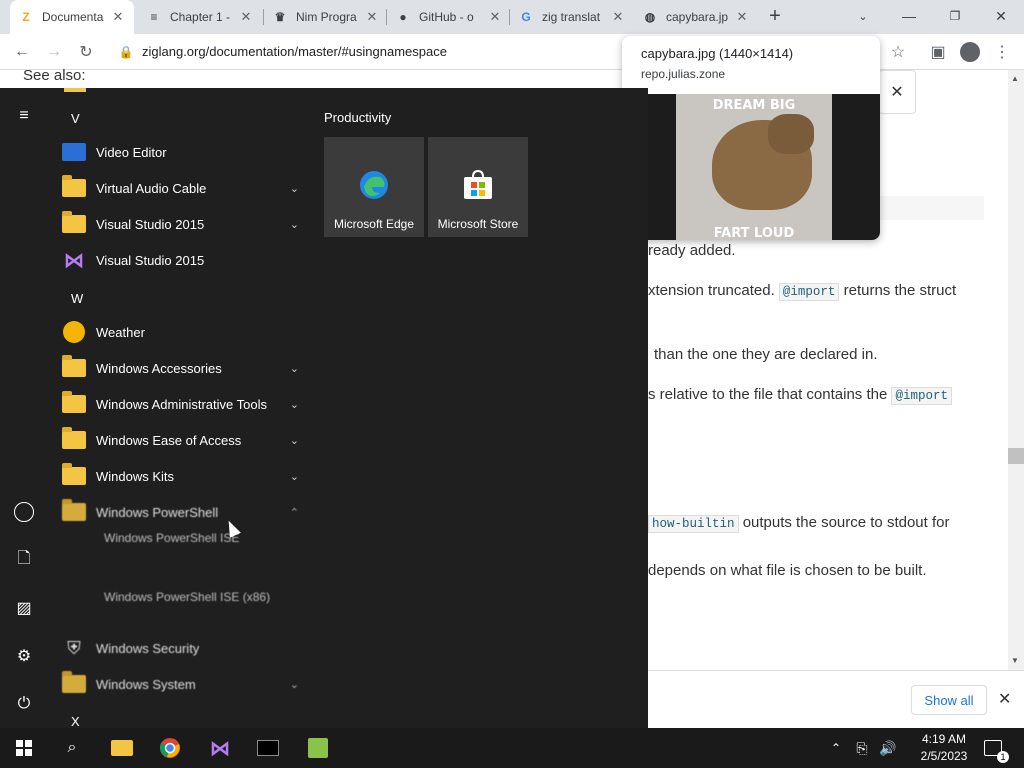 The height and width of the screenshot is (768, 1024). Describe the element at coordinates (754, 105) in the screenshot. I see `meme-caption-top: DREAM BIG` at that location.